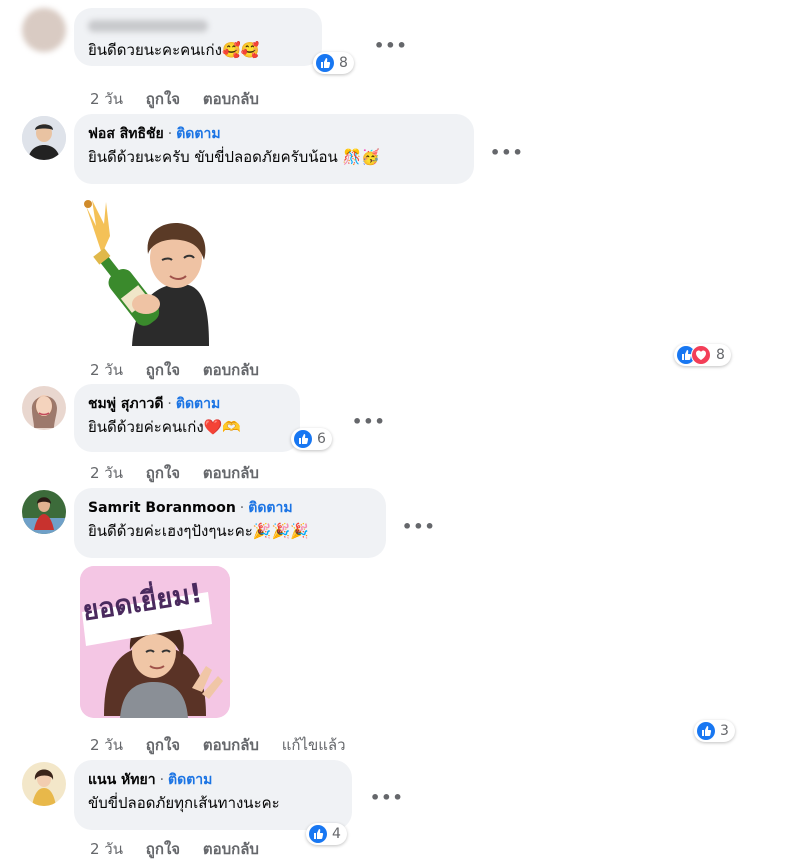 The height and width of the screenshot is (863, 800). What do you see at coordinates (155, 642) in the screenshot?
I see `sticker-image: ยอดเยี่ยม!` at bounding box center [155, 642].